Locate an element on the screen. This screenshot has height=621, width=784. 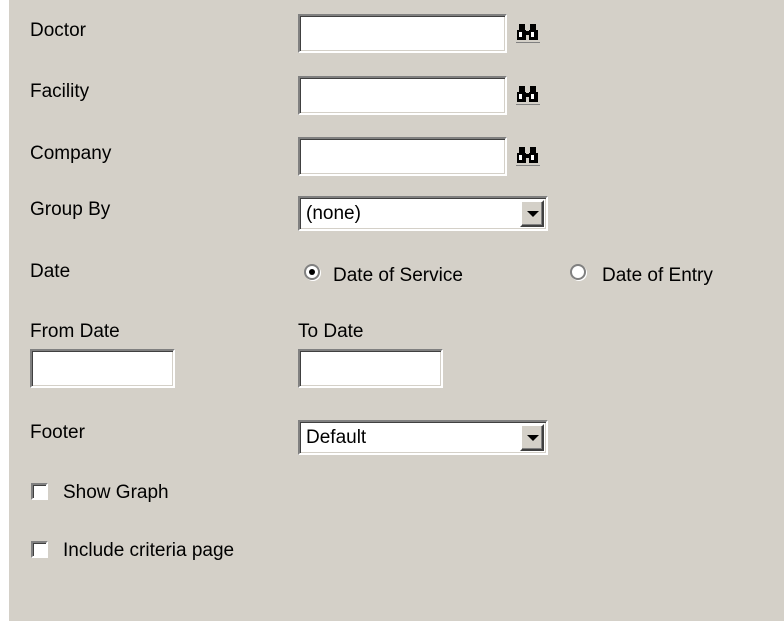
criteria-page-checkbox is located at coordinates (39, 549).